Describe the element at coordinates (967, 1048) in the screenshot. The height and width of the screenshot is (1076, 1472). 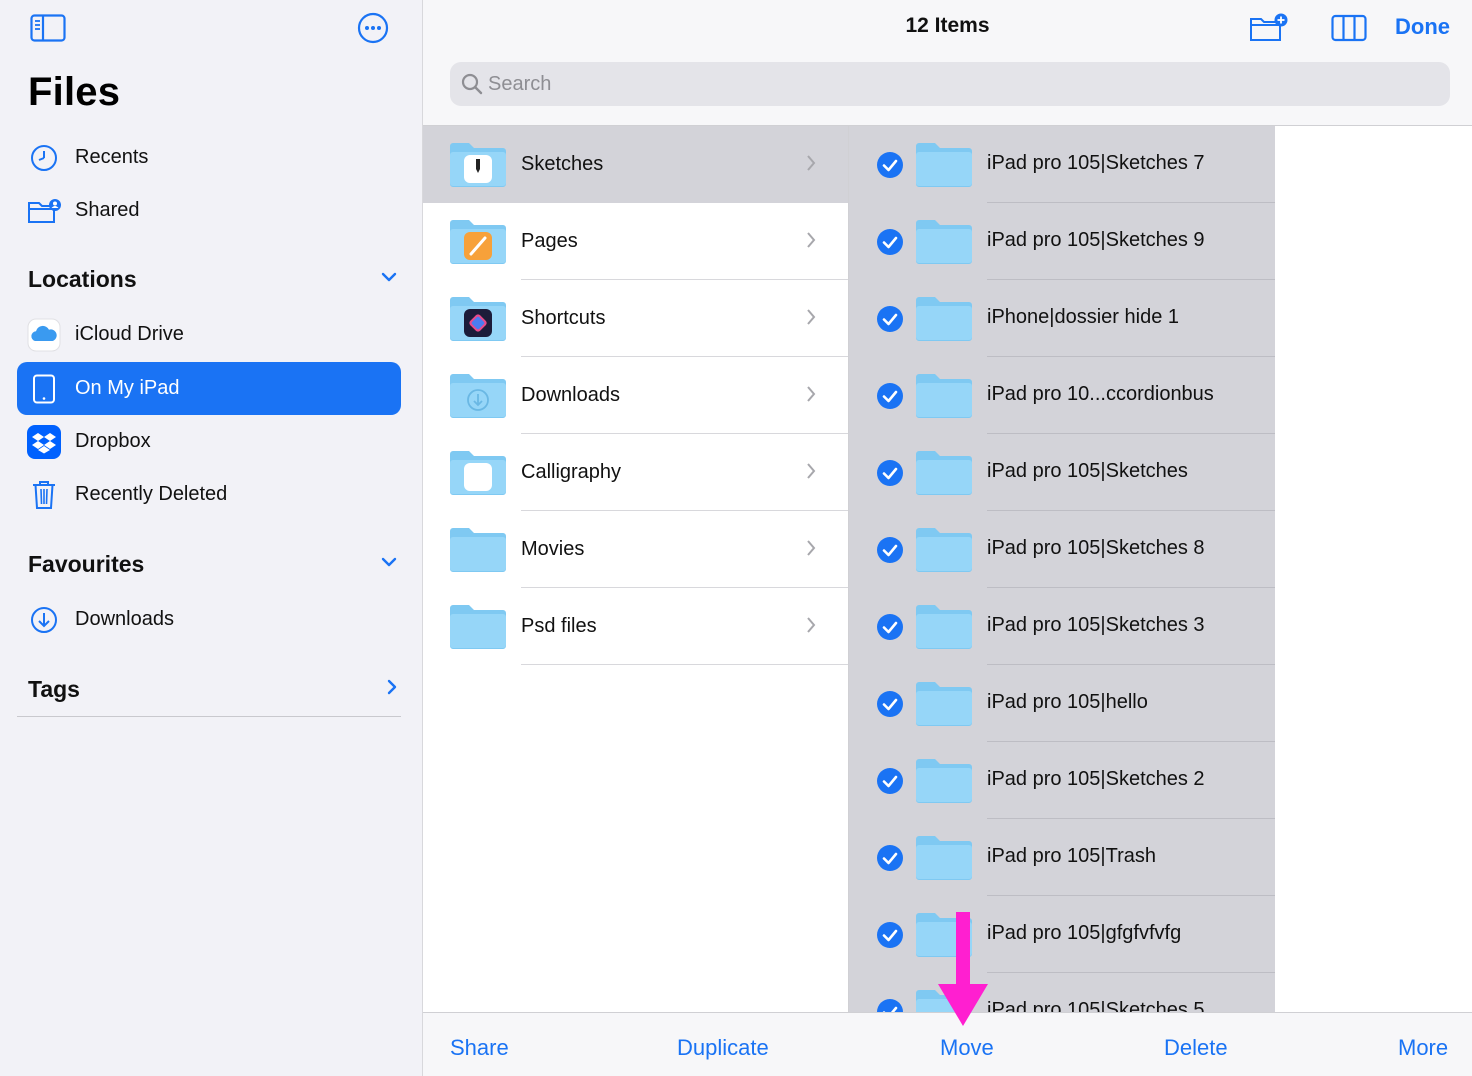
I see `move-button: Move` at that location.